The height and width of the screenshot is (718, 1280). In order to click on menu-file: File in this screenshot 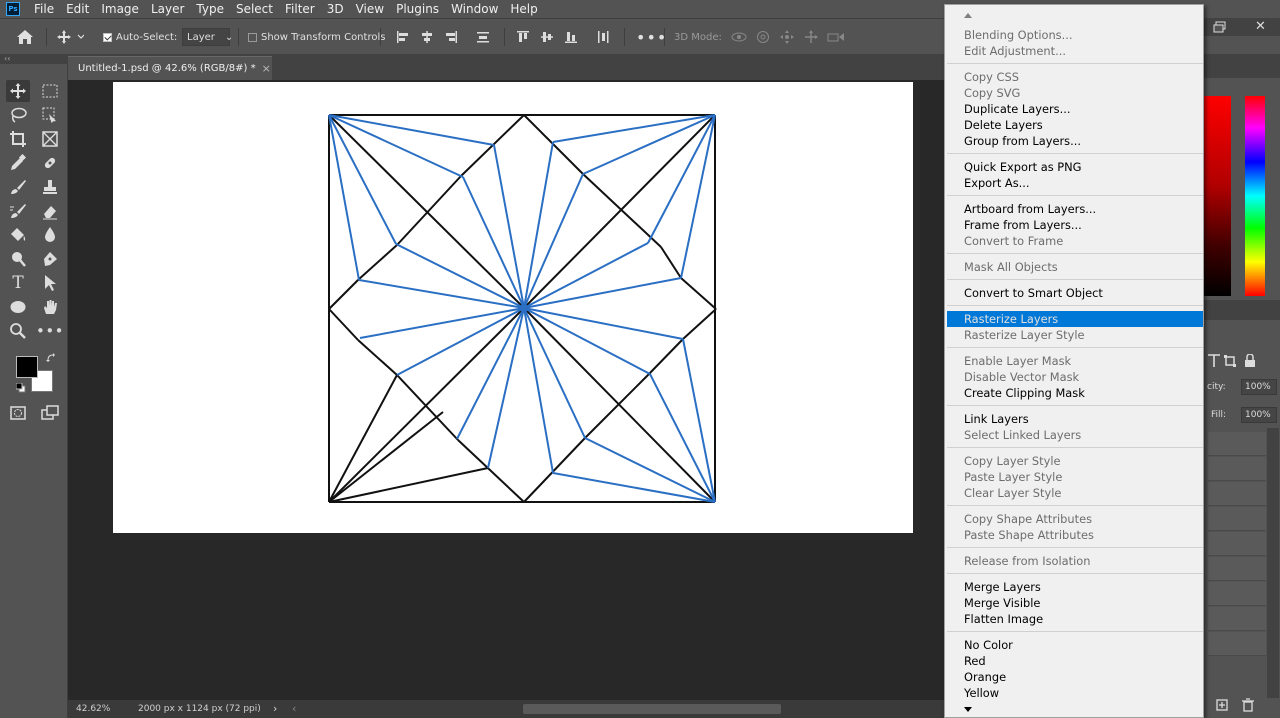, I will do `click(44, 9)`.